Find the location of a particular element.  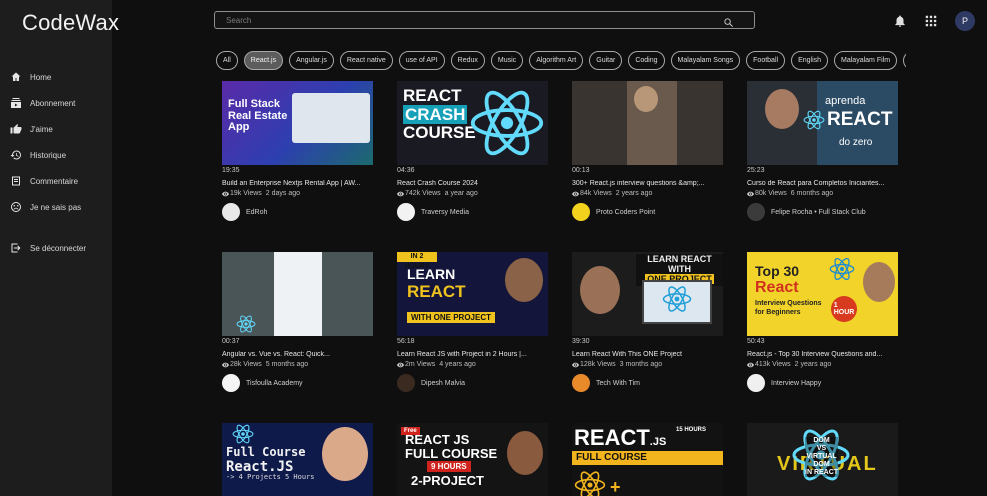

sidebar-item-logout: Se déconnecter is located at coordinates (43, 248).